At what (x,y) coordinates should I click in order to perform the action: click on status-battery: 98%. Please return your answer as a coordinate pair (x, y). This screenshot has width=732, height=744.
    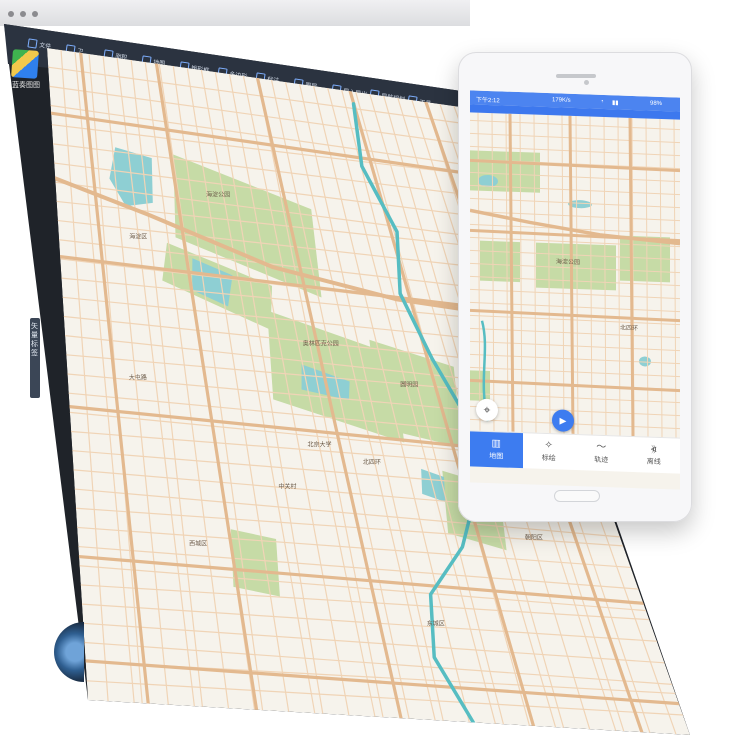
    Looking at the image, I should click on (656, 104).